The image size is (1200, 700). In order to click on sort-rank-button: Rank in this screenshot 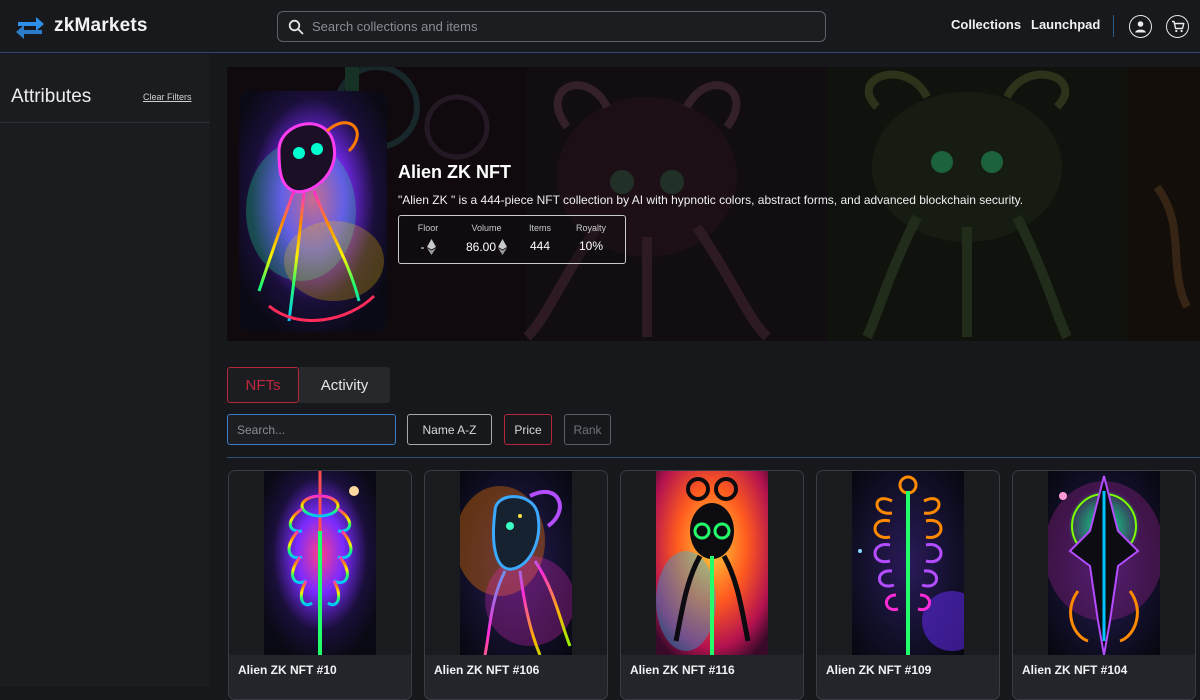, I will do `click(587, 429)`.